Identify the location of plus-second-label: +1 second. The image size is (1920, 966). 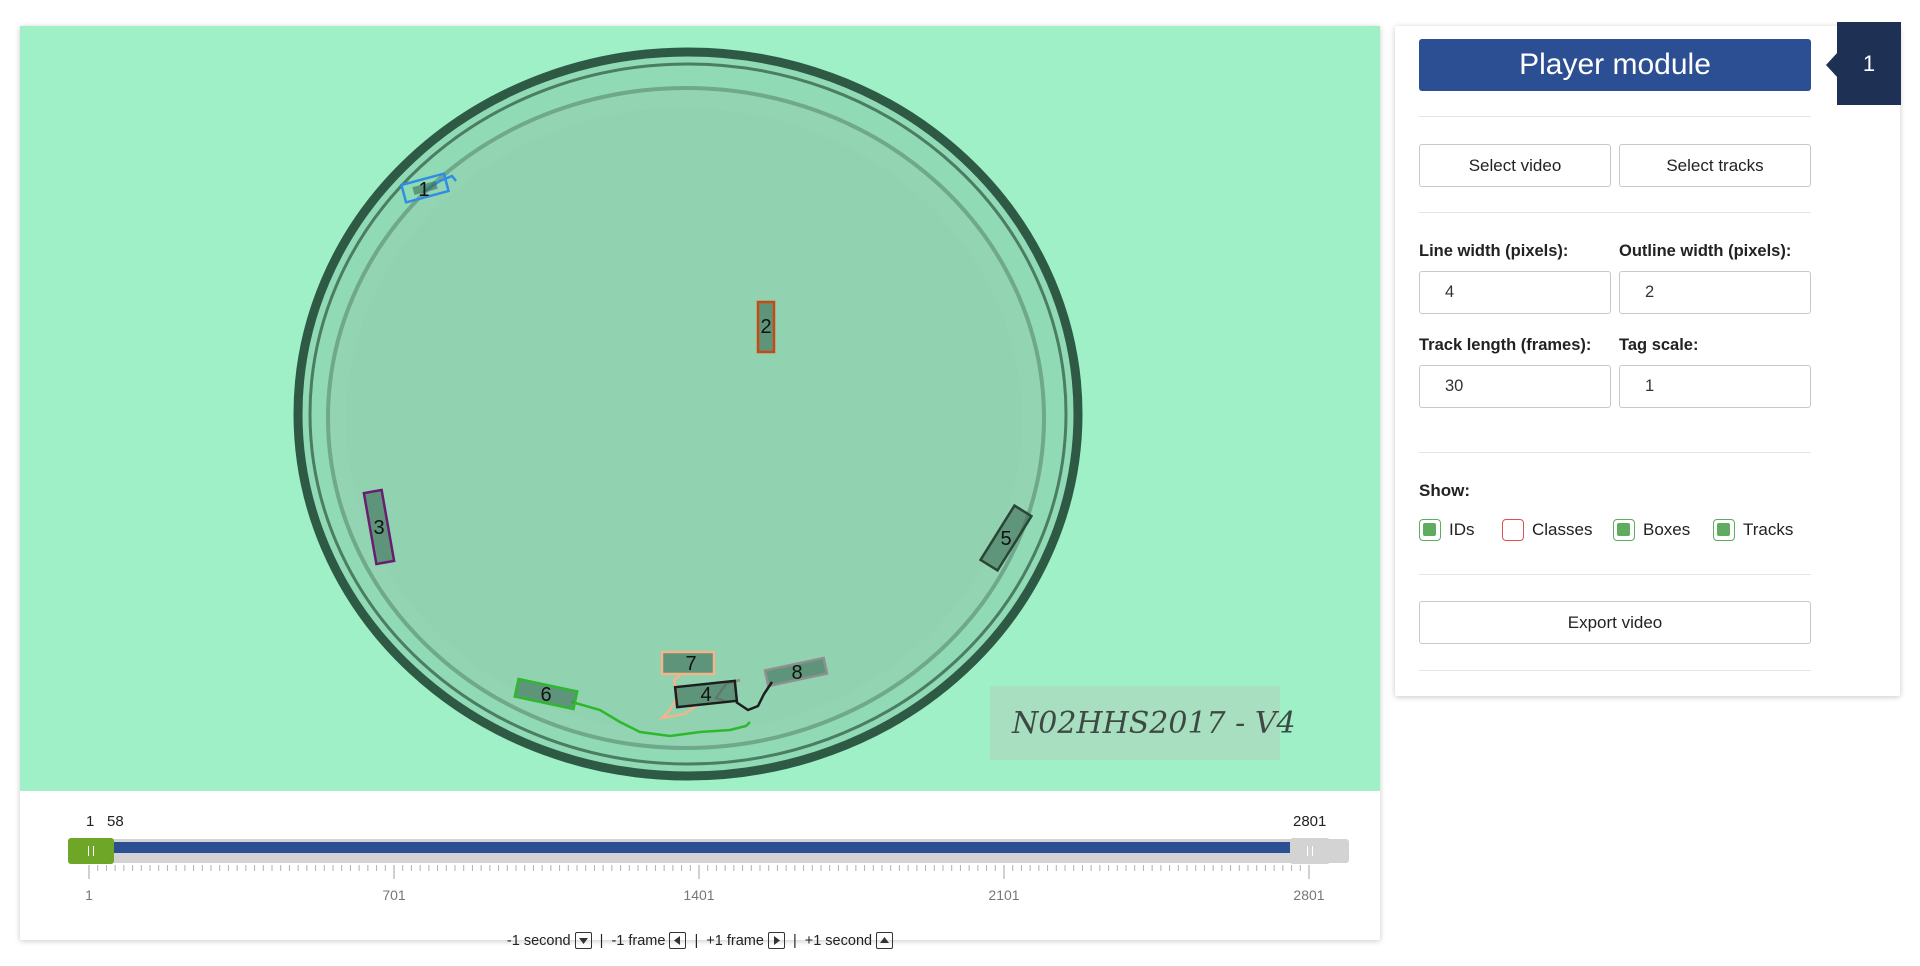
(838, 940).